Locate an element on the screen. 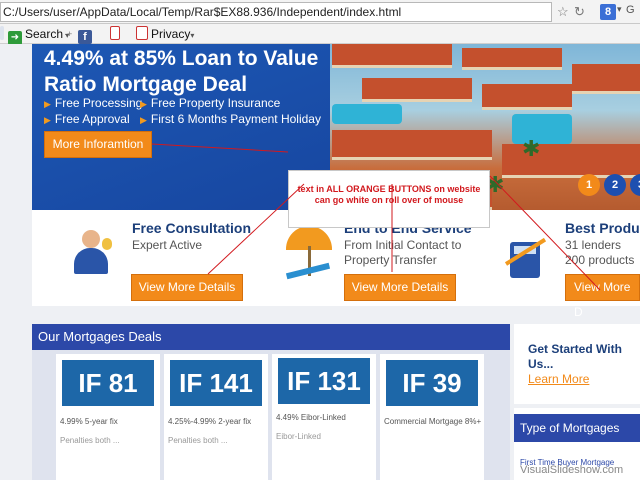  deal-description: 4.49% Eibor-Linked is located at coordinates (311, 417).